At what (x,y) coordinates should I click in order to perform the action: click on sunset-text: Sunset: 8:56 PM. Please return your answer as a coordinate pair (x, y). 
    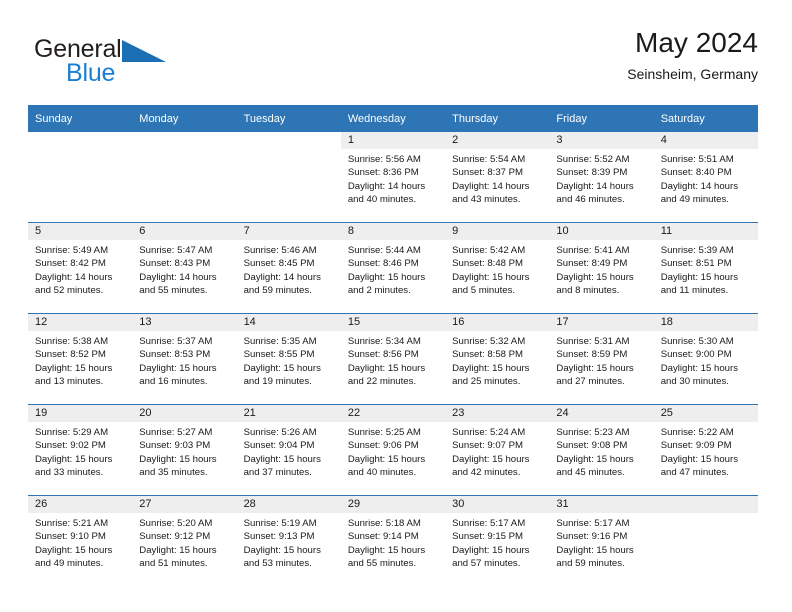
    Looking at the image, I should click on (383, 355).